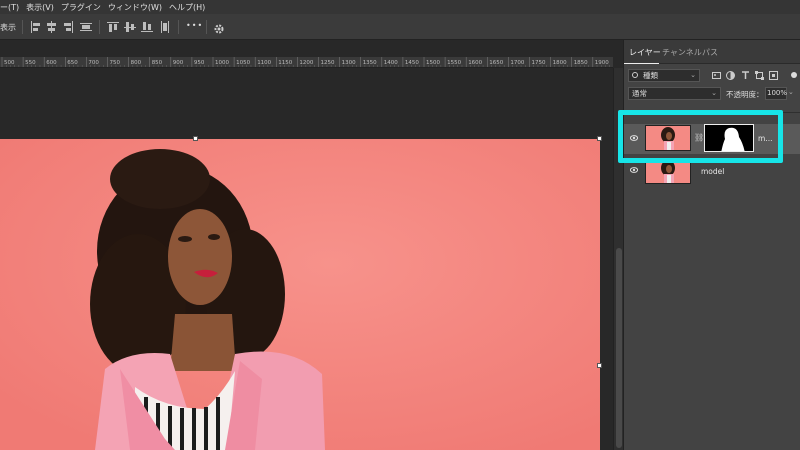 The height and width of the screenshot is (450, 800). I want to click on menu-plugins: プラグイン, so click(81, 7).